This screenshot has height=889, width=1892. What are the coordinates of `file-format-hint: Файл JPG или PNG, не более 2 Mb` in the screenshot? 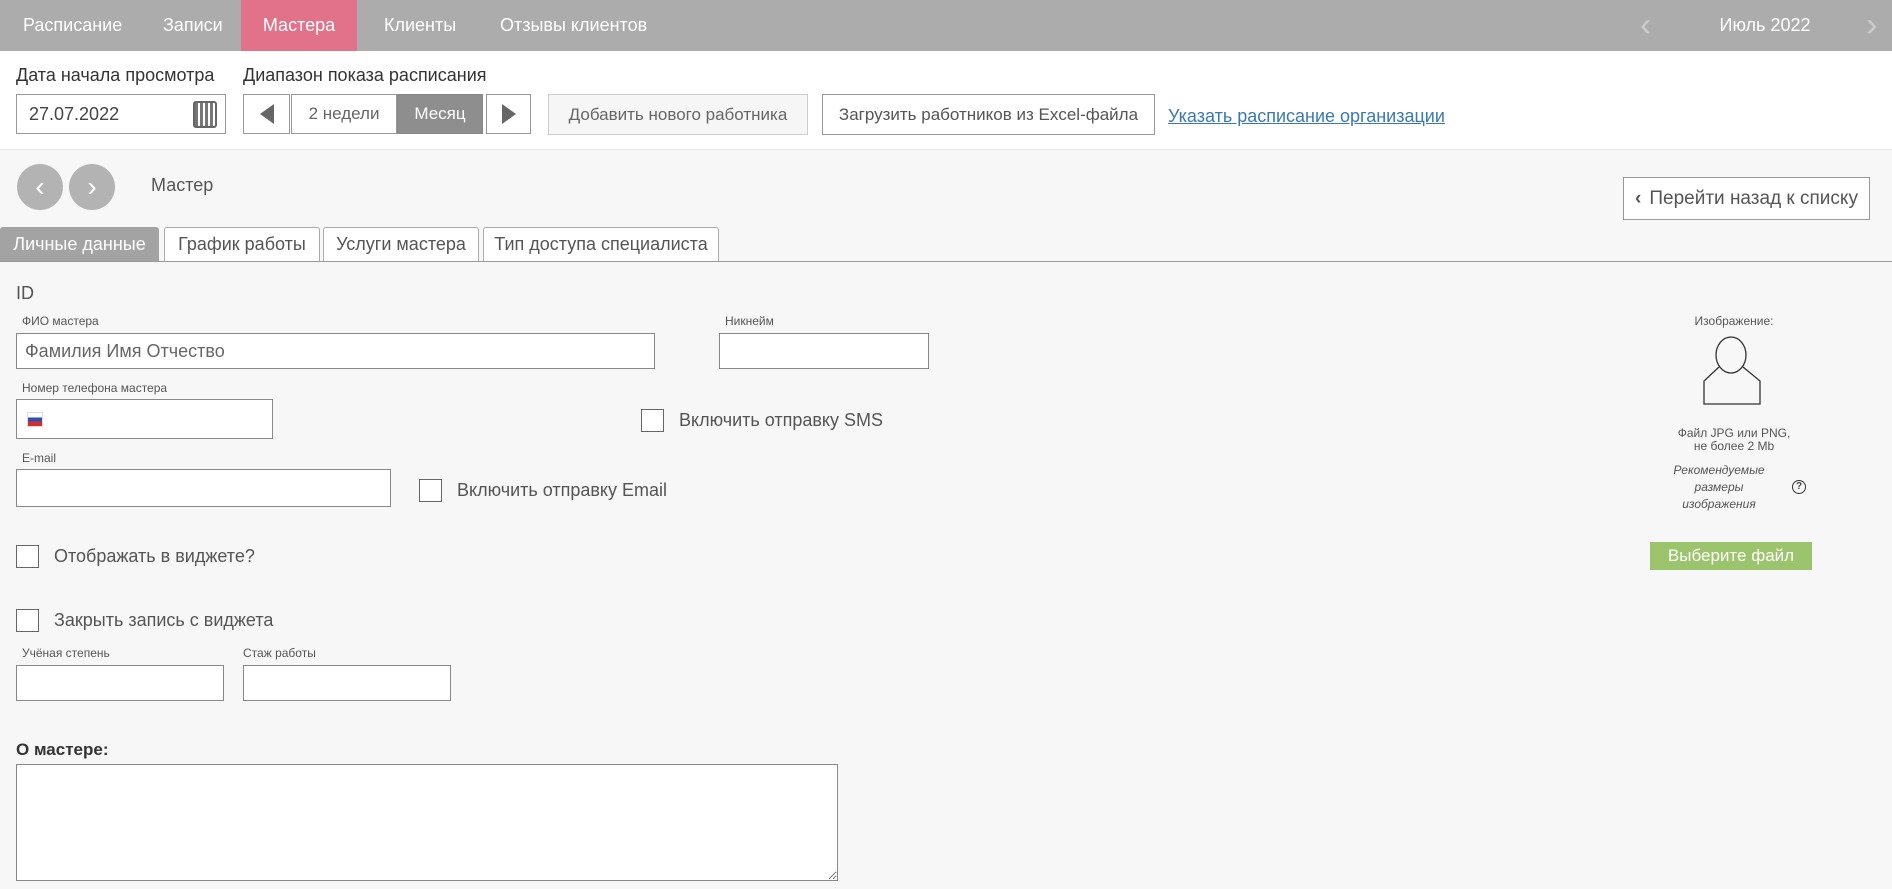 It's located at (1734, 440).